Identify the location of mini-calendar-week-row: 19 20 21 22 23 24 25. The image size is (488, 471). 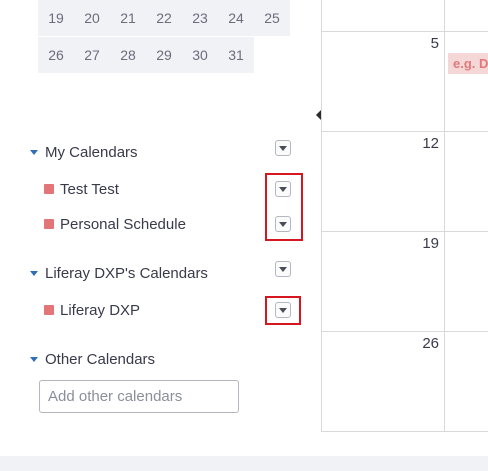
(164, 18).